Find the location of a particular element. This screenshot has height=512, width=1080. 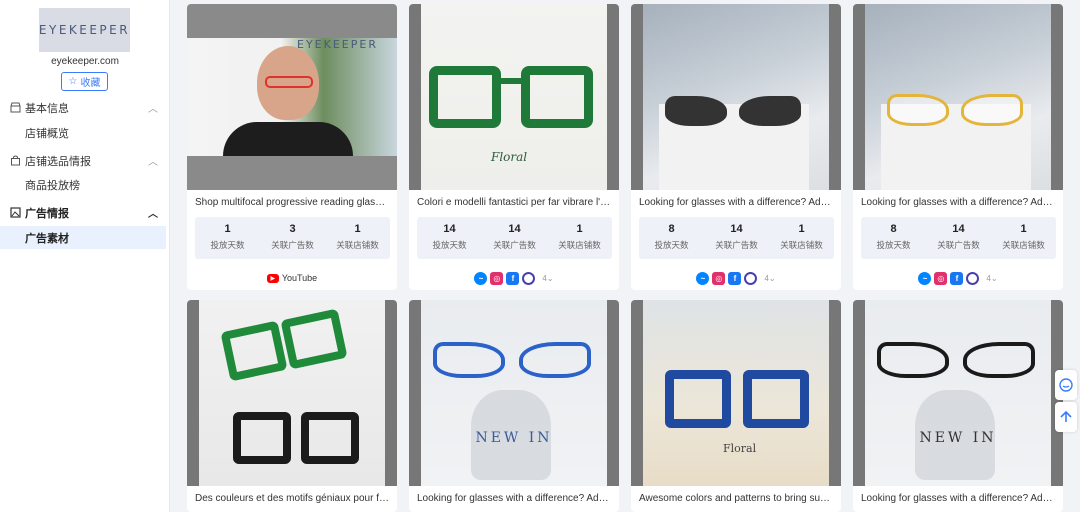

stat-days: 1 投放天数 is located at coordinates (227, 238).